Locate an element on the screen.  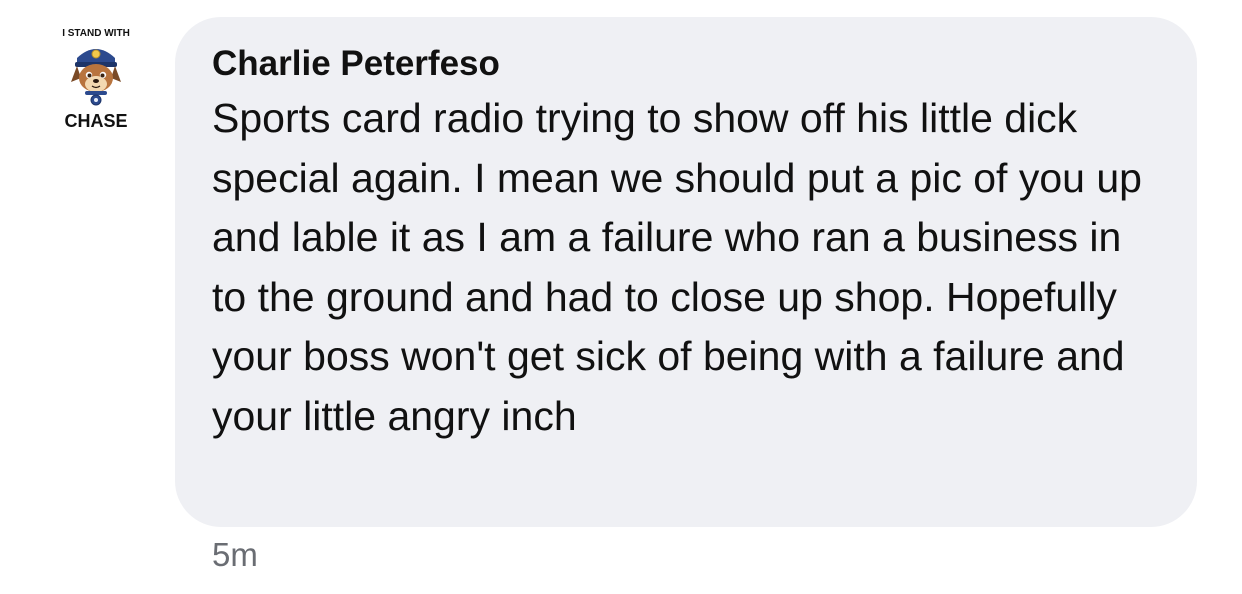
avatar-bottom-label: CHASE is located at coordinates (96, 121).